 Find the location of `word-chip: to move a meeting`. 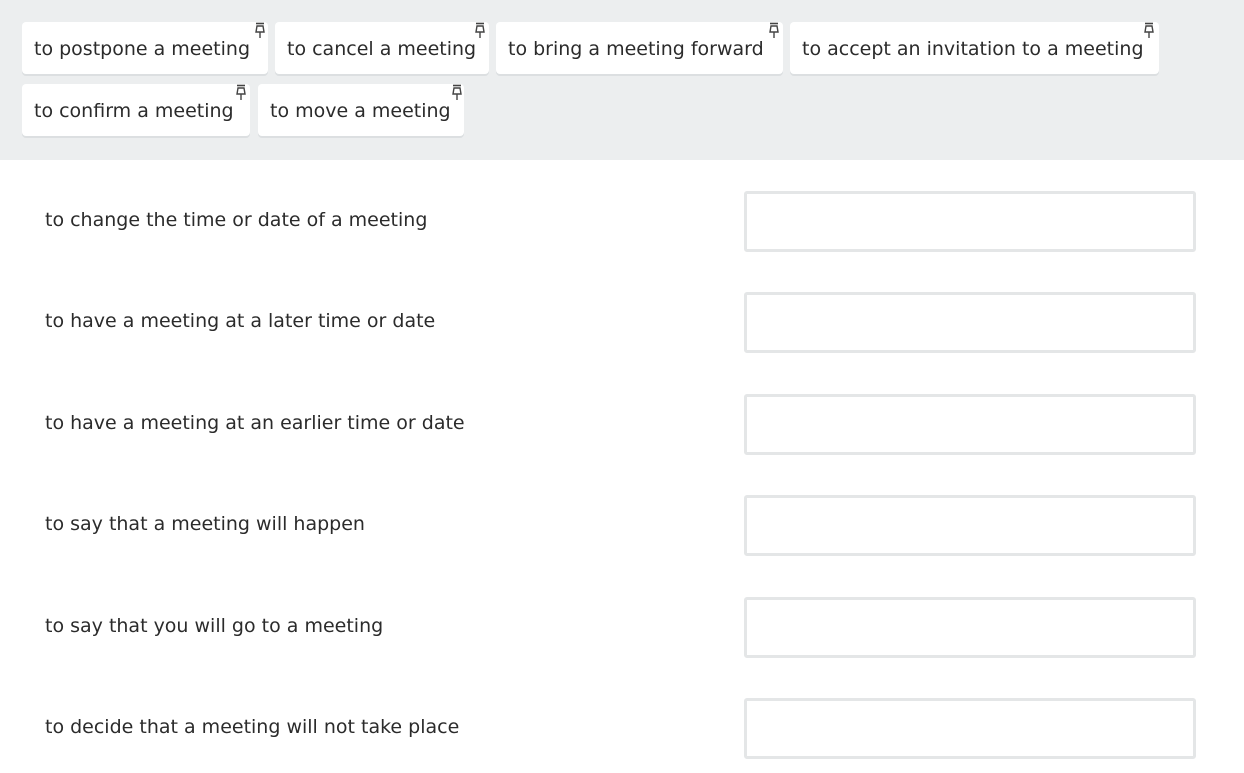

word-chip: to move a meeting is located at coordinates (361, 110).